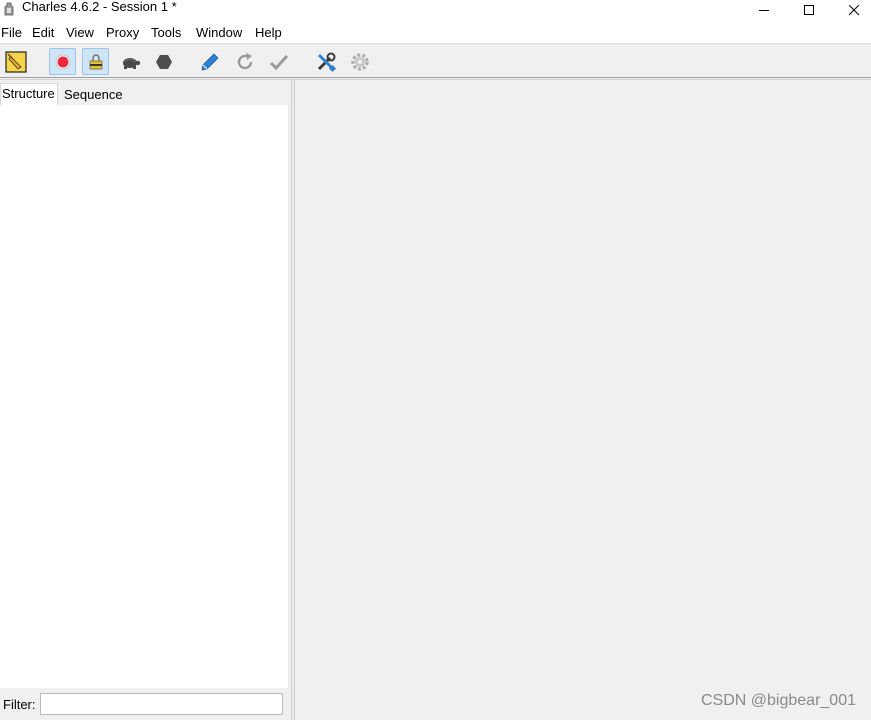 The image size is (871, 720). I want to click on menu-proxy: Proxy, so click(122, 32).